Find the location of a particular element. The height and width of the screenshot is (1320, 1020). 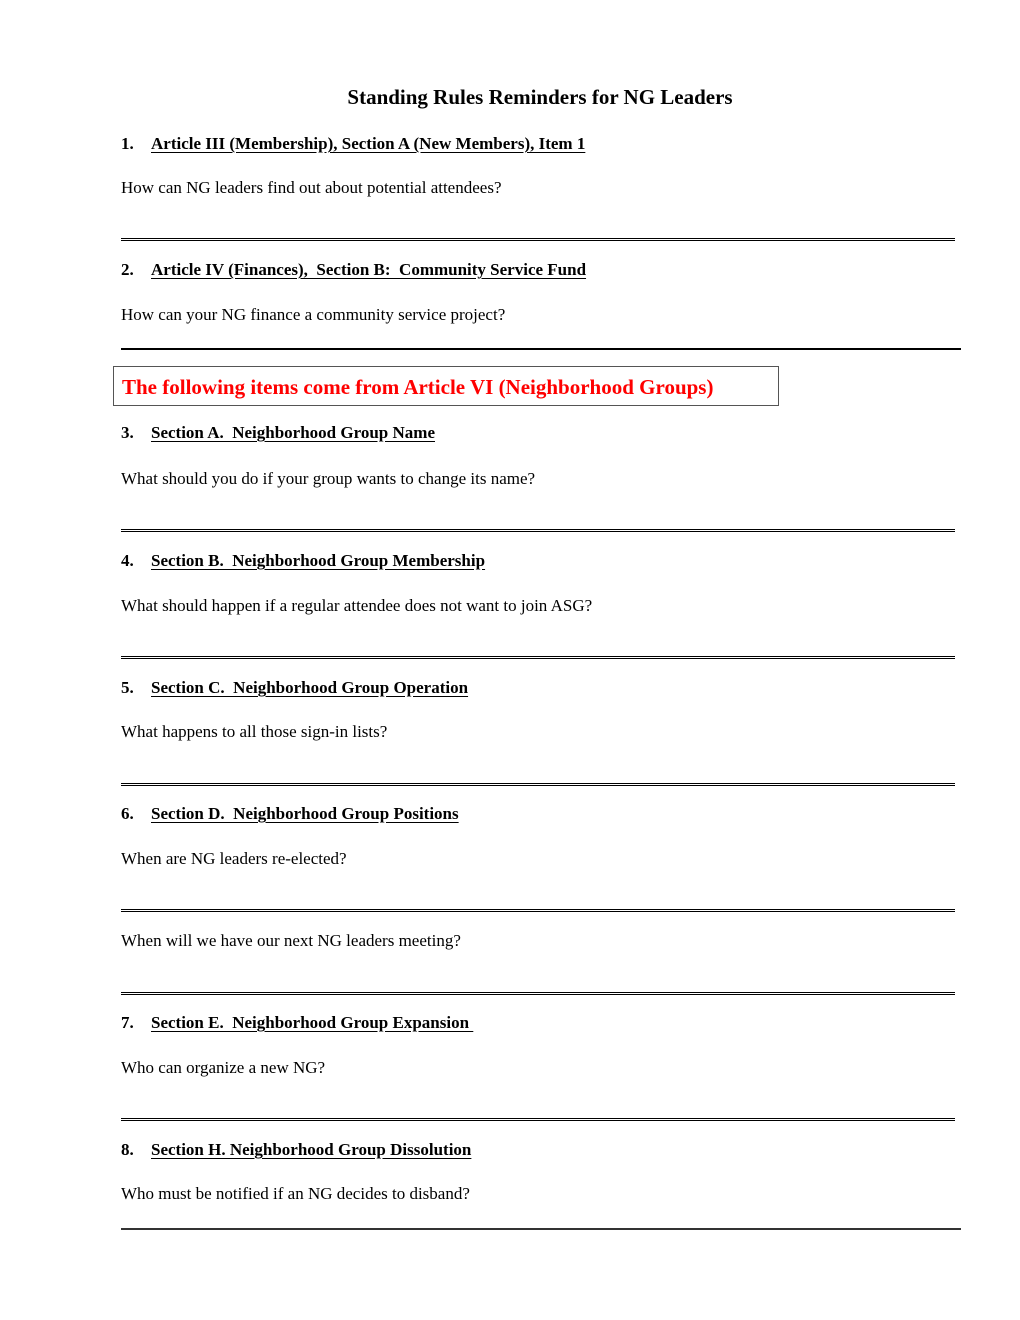

item-number: 6. is located at coordinates (127, 813).